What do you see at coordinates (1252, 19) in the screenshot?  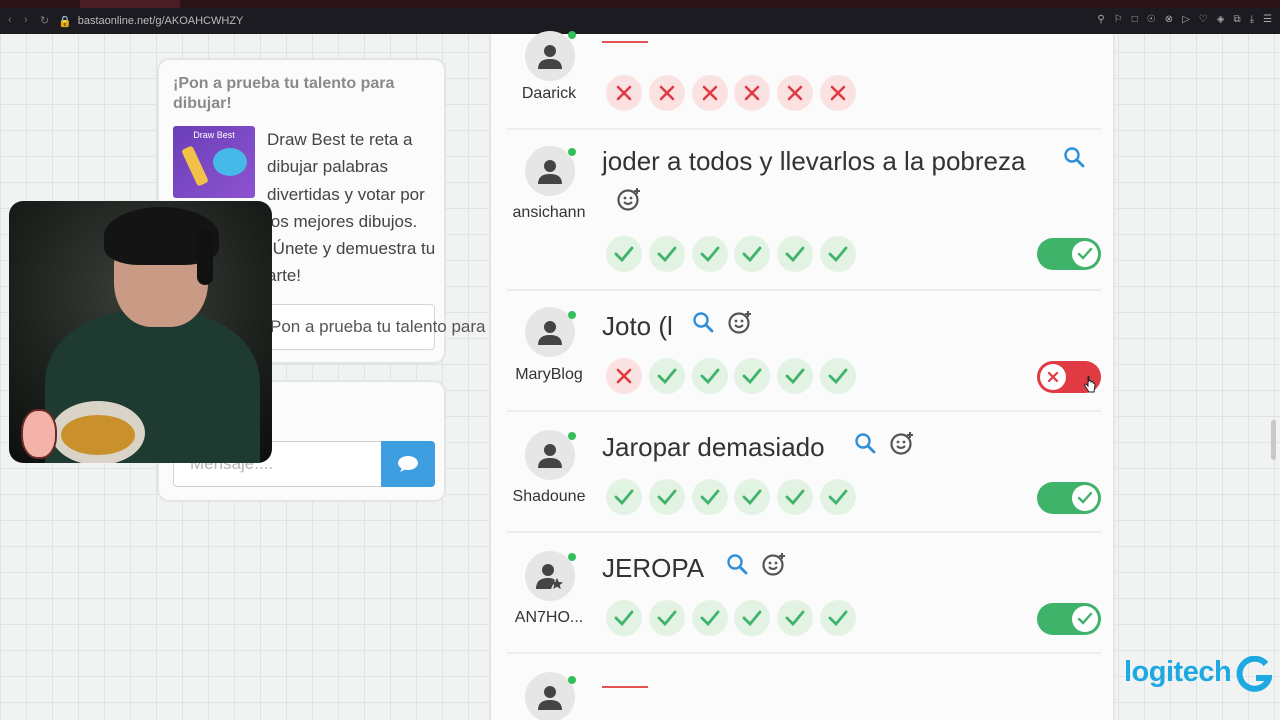 I see `download-icon: ⤓` at bounding box center [1252, 19].